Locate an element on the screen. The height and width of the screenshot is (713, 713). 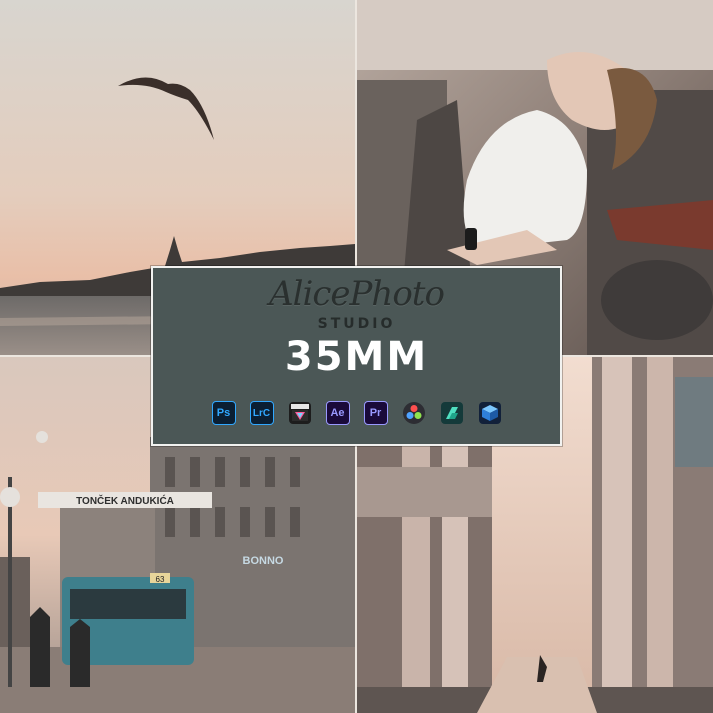
filmora-icon is located at coordinates (452, 413).